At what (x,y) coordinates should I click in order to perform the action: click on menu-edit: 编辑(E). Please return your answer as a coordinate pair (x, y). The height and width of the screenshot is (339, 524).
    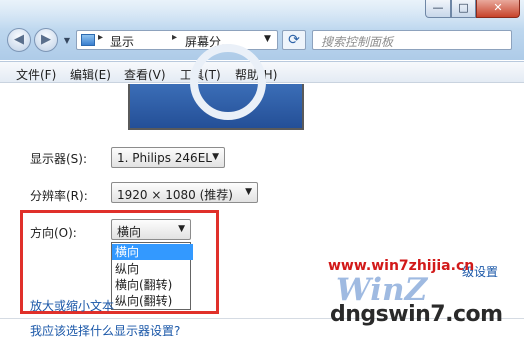
    Looking at the image, I should click on (90, 74).